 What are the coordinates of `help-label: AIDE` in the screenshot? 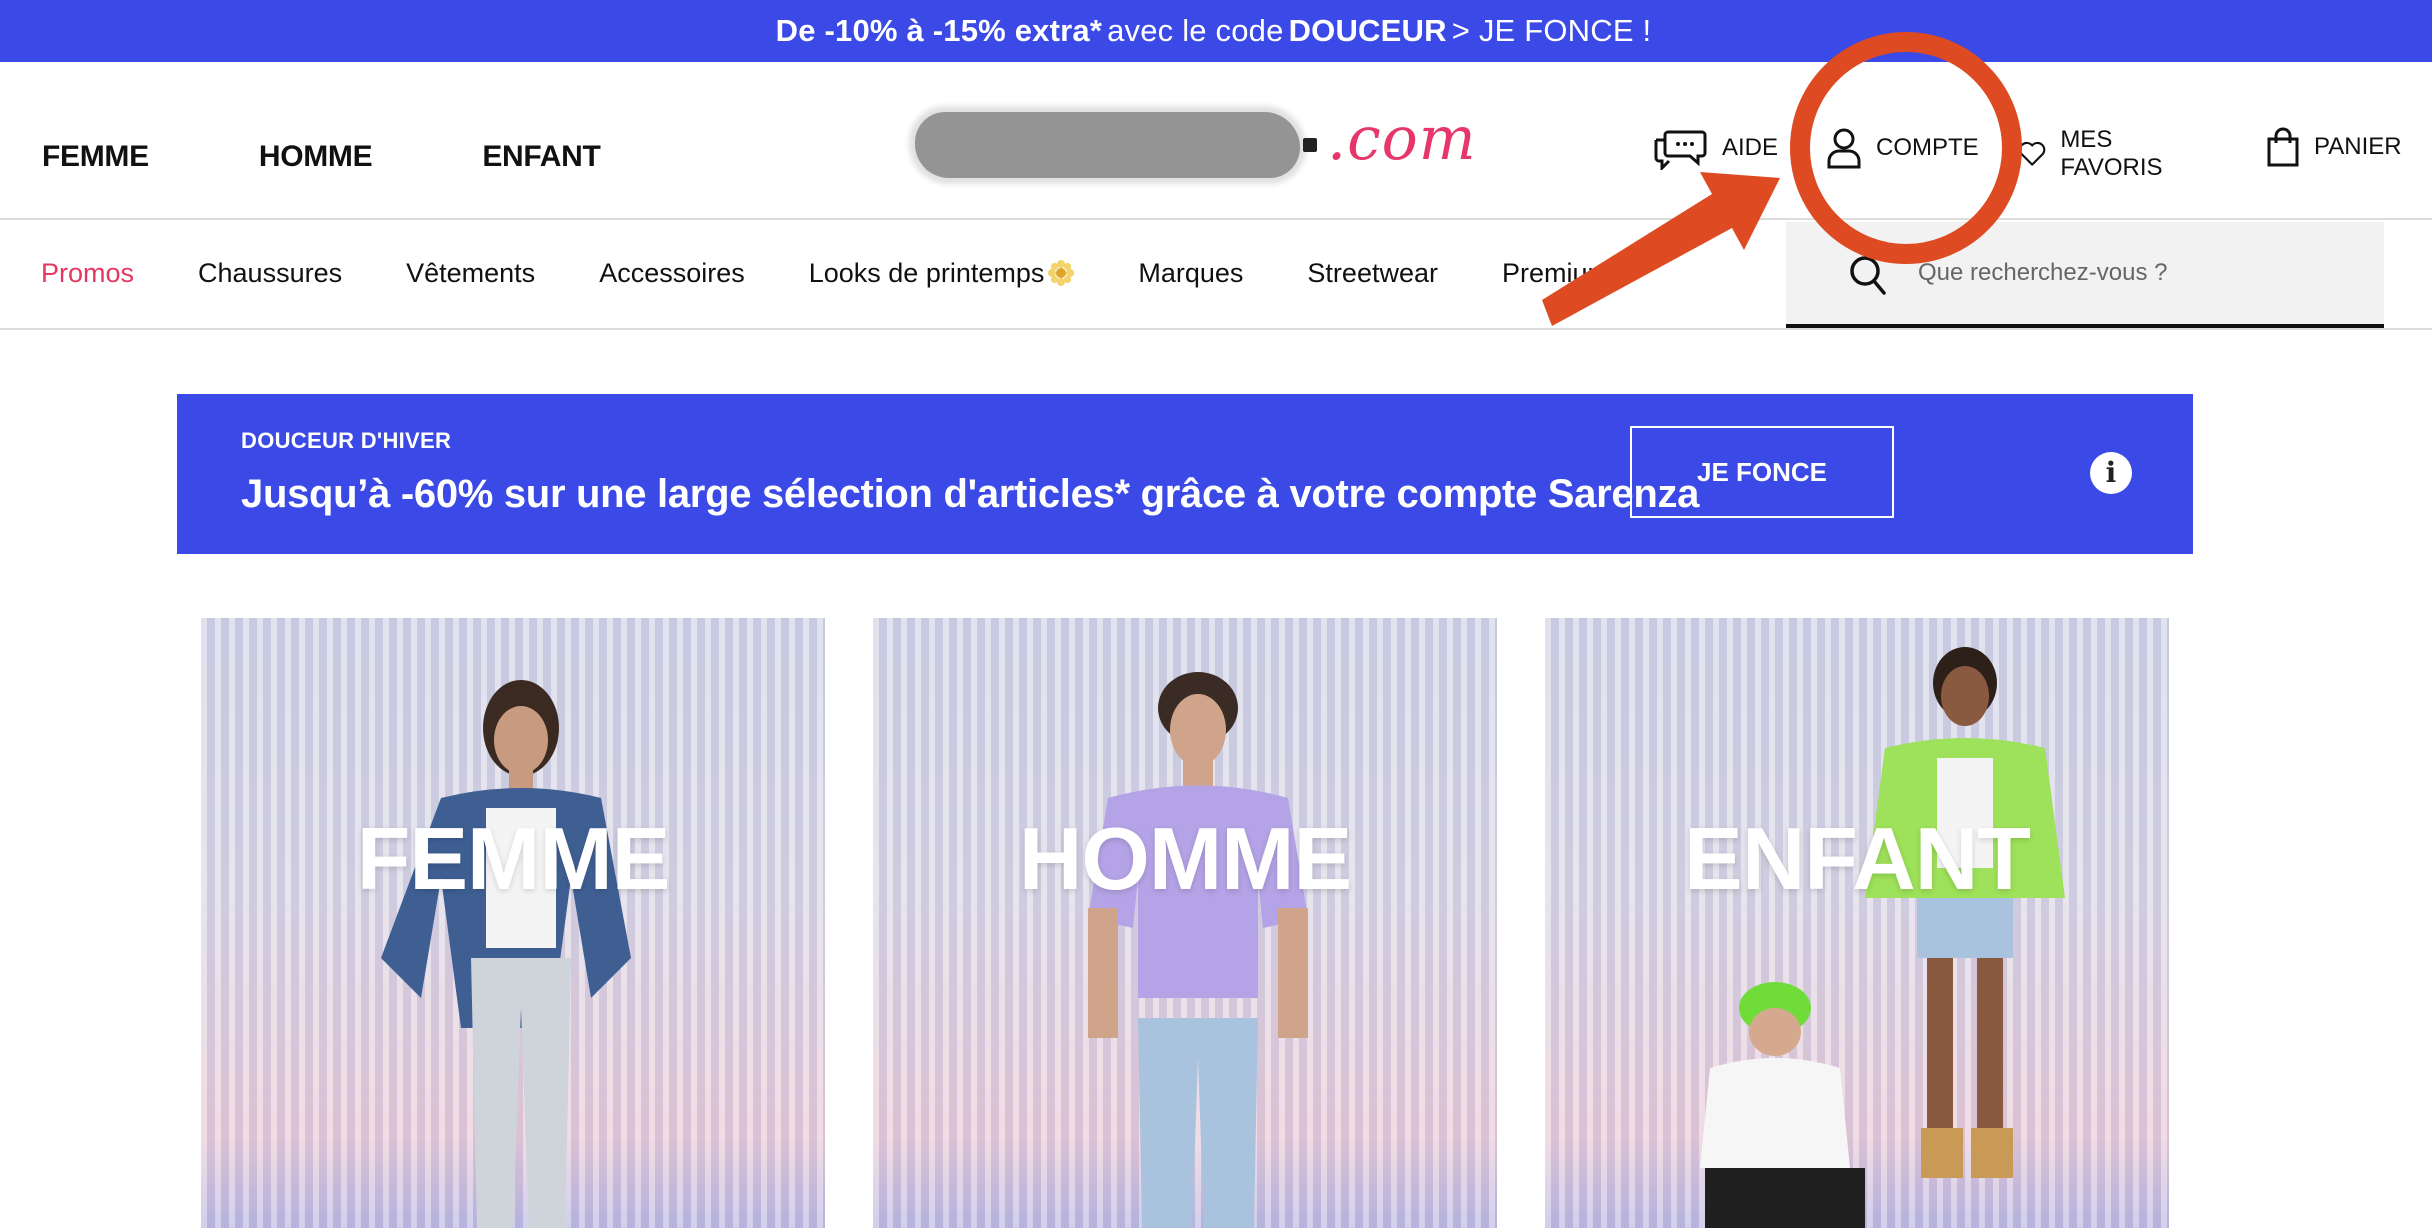 It's located at (1750, 147).